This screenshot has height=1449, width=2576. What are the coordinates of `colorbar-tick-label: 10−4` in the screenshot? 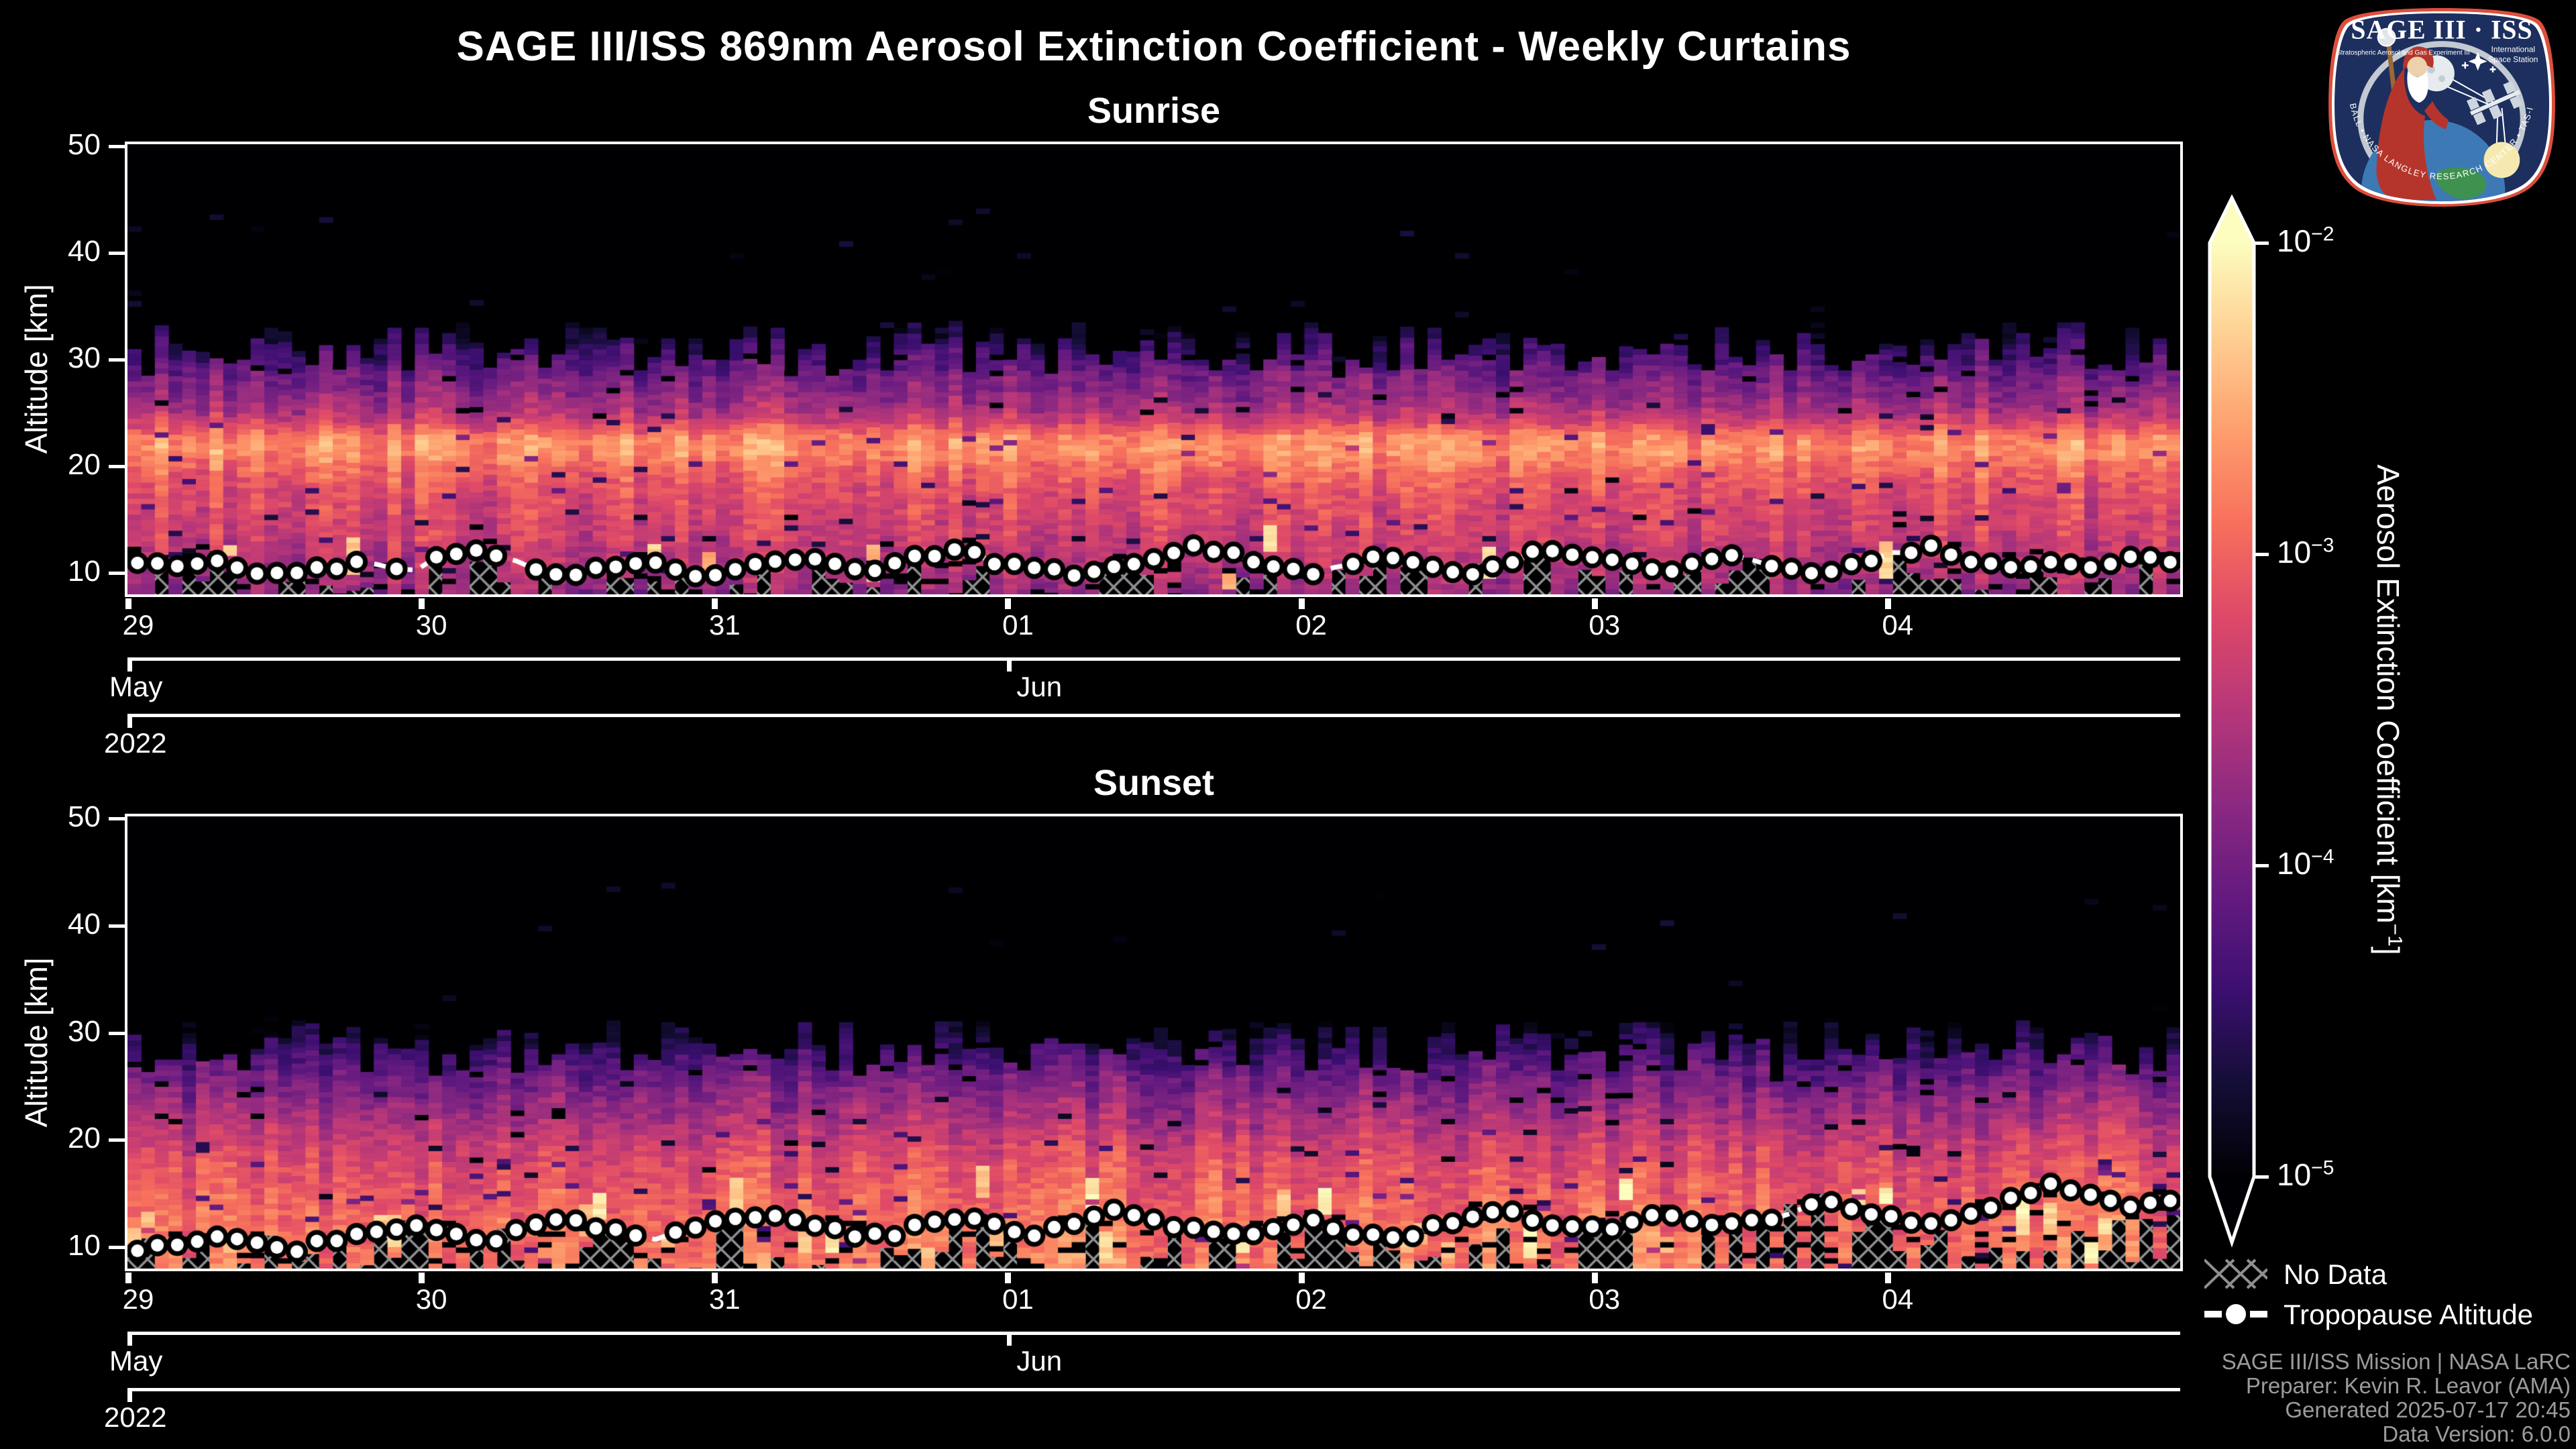 It's located at (2305, 863).